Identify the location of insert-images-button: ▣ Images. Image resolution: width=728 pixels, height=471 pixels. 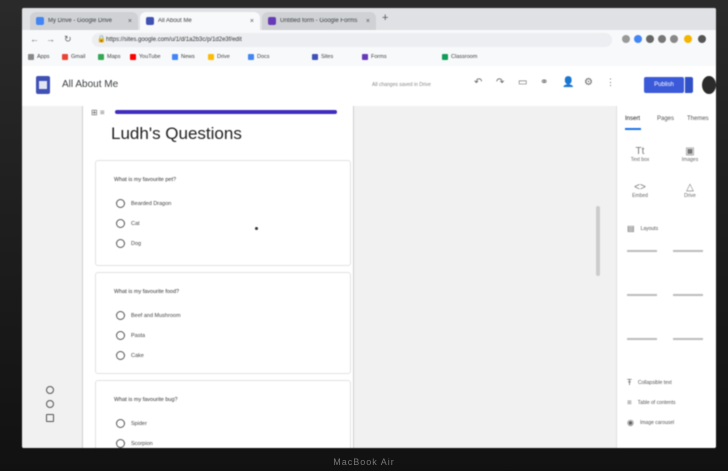
(690, 154).